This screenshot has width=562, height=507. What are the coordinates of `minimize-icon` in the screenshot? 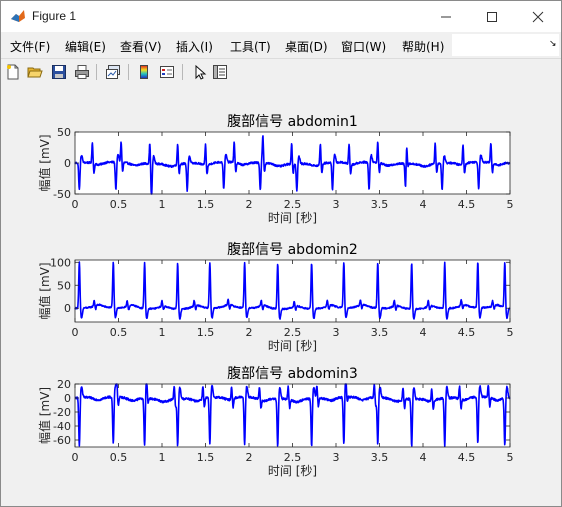 It's located at (446, 16).